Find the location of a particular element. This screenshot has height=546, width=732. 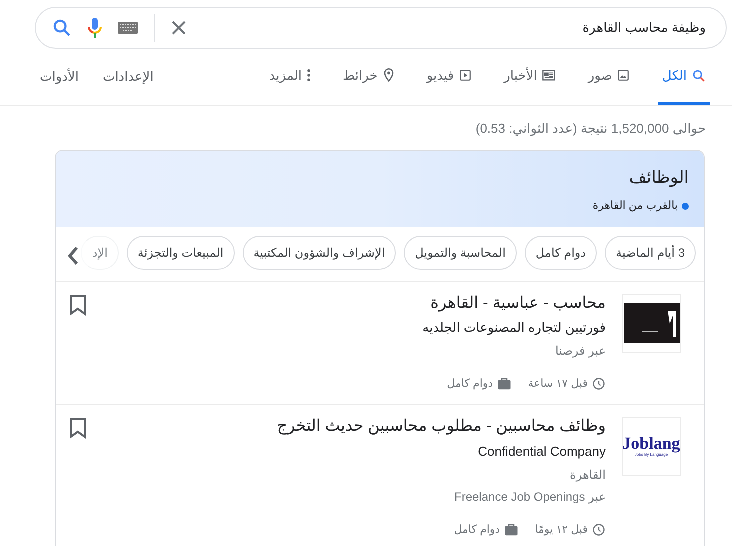

chevron-left-icon is located at coordinates (73, 256).